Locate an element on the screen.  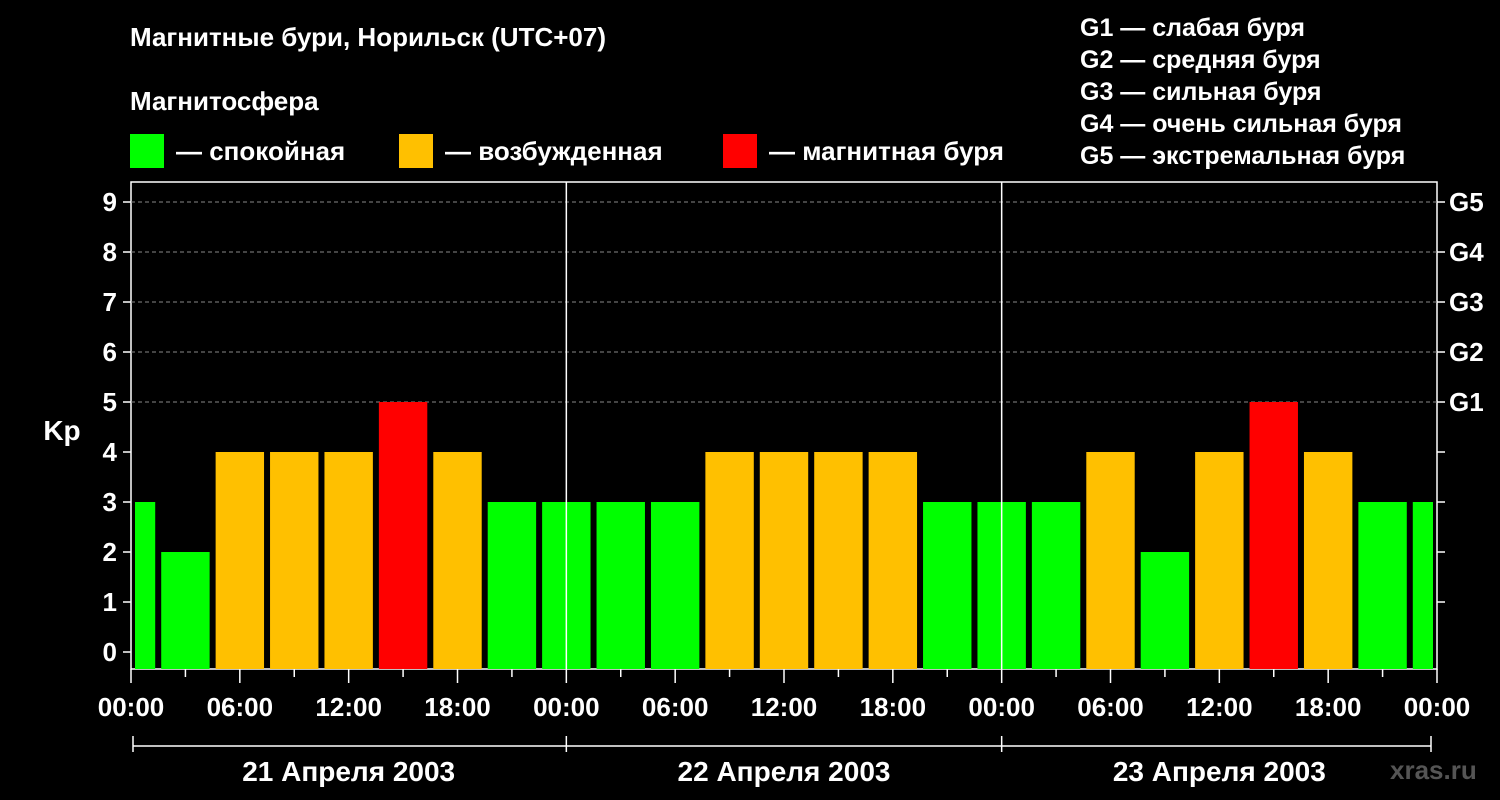
right-tick-label-g2: G2 is located at coordinates (1466, 352).